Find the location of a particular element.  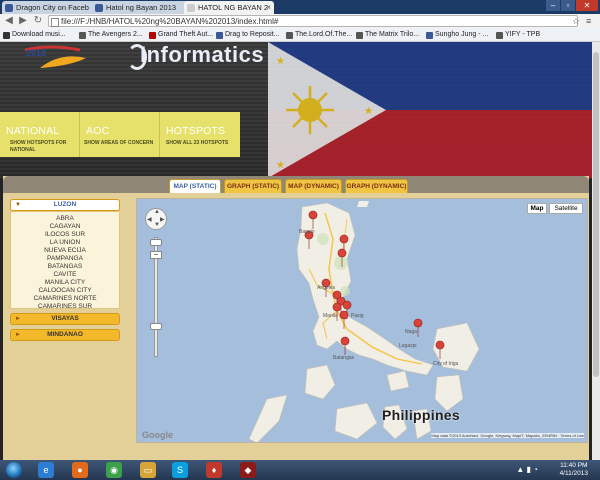

chrome-icon: ◉ is located at coordinates (114, 470).